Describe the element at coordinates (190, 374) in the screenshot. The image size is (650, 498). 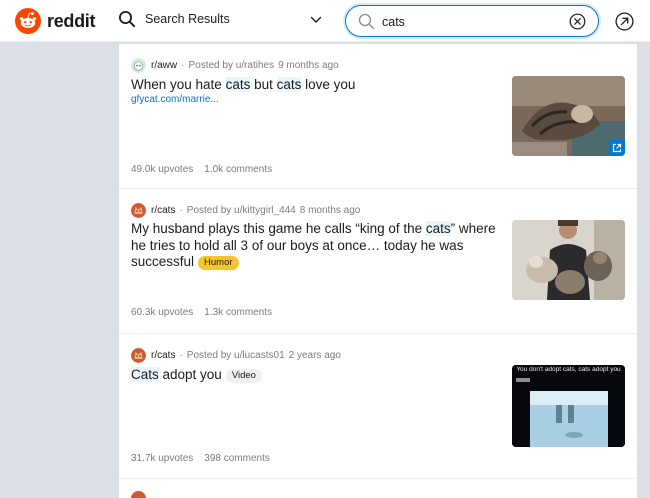
I see `title-text: adopt you` at that location.